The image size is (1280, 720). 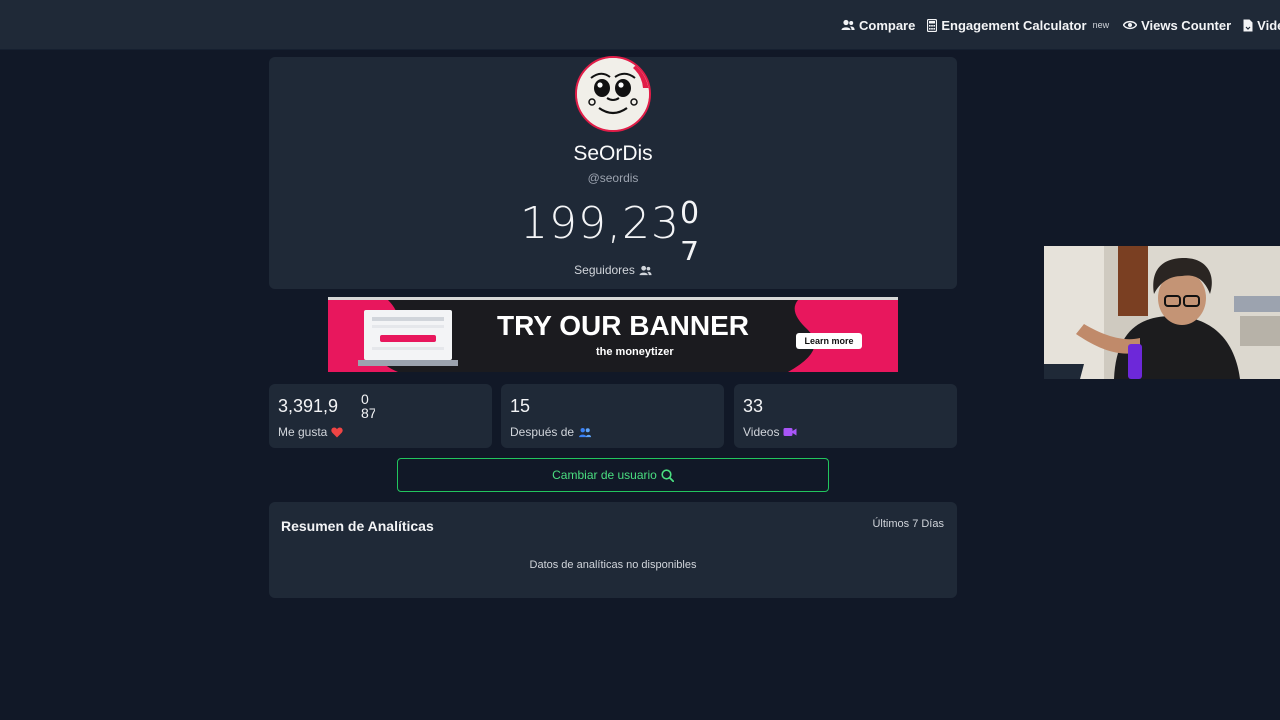 What do you see at coordinates (604, 475) in the screenshot?
I see `switch-user-label: Cambiar de usuario` at bounding box center [604, 475].